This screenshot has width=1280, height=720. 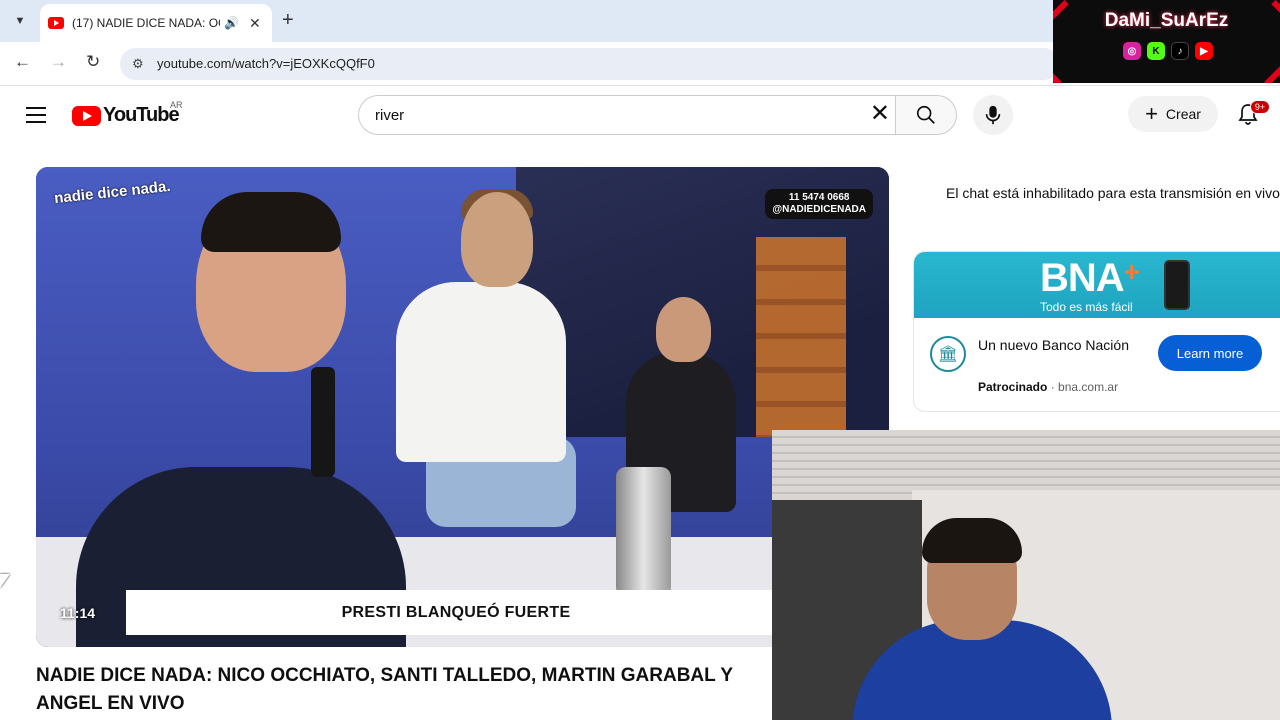 I want to click on ad-phone-image, so click(x=1177, y=285).